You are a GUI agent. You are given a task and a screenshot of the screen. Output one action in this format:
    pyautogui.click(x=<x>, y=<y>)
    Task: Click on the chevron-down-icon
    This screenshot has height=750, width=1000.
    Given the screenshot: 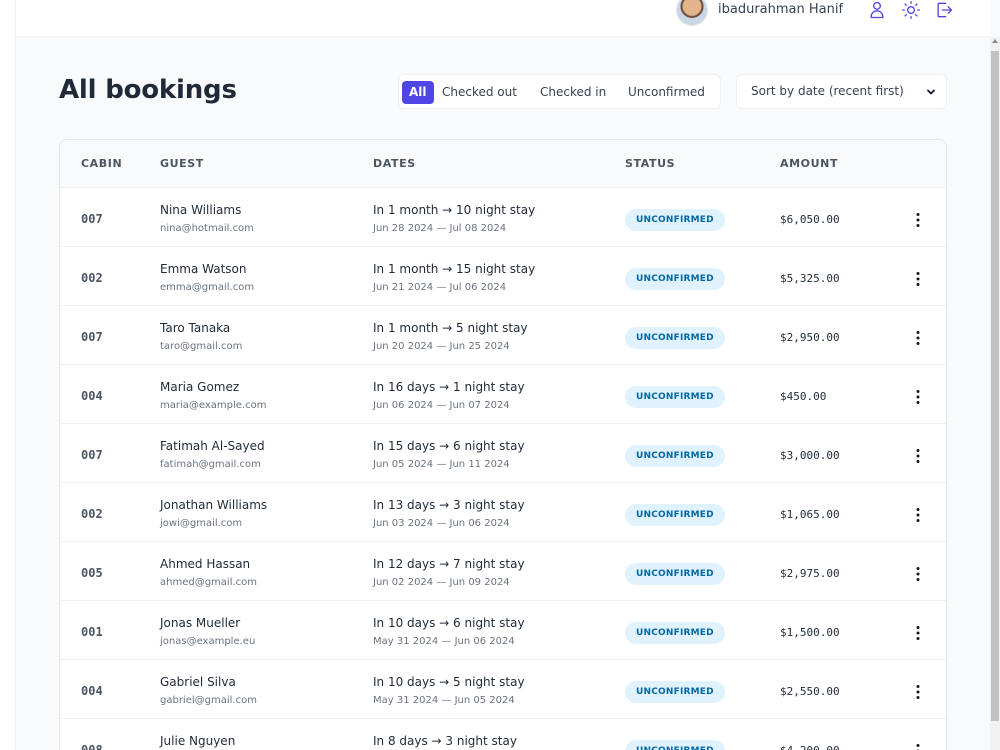 What is the action you would take?
    pyautogui.click(x=931, y=92)
    